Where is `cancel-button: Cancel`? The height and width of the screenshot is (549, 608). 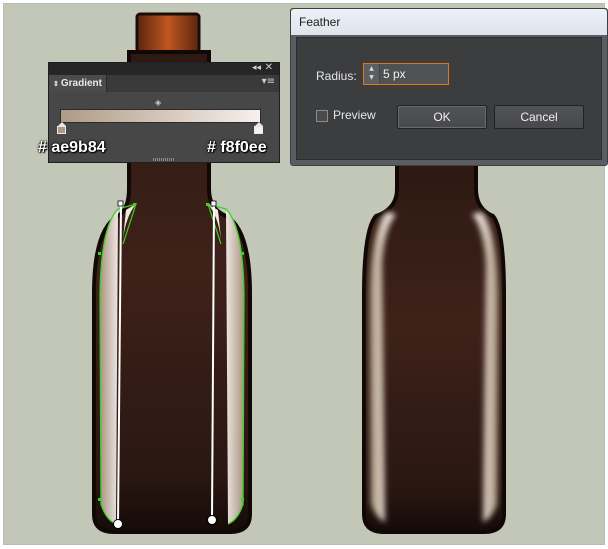 cancel-button: Cancel is located at coordinates (539, 117).